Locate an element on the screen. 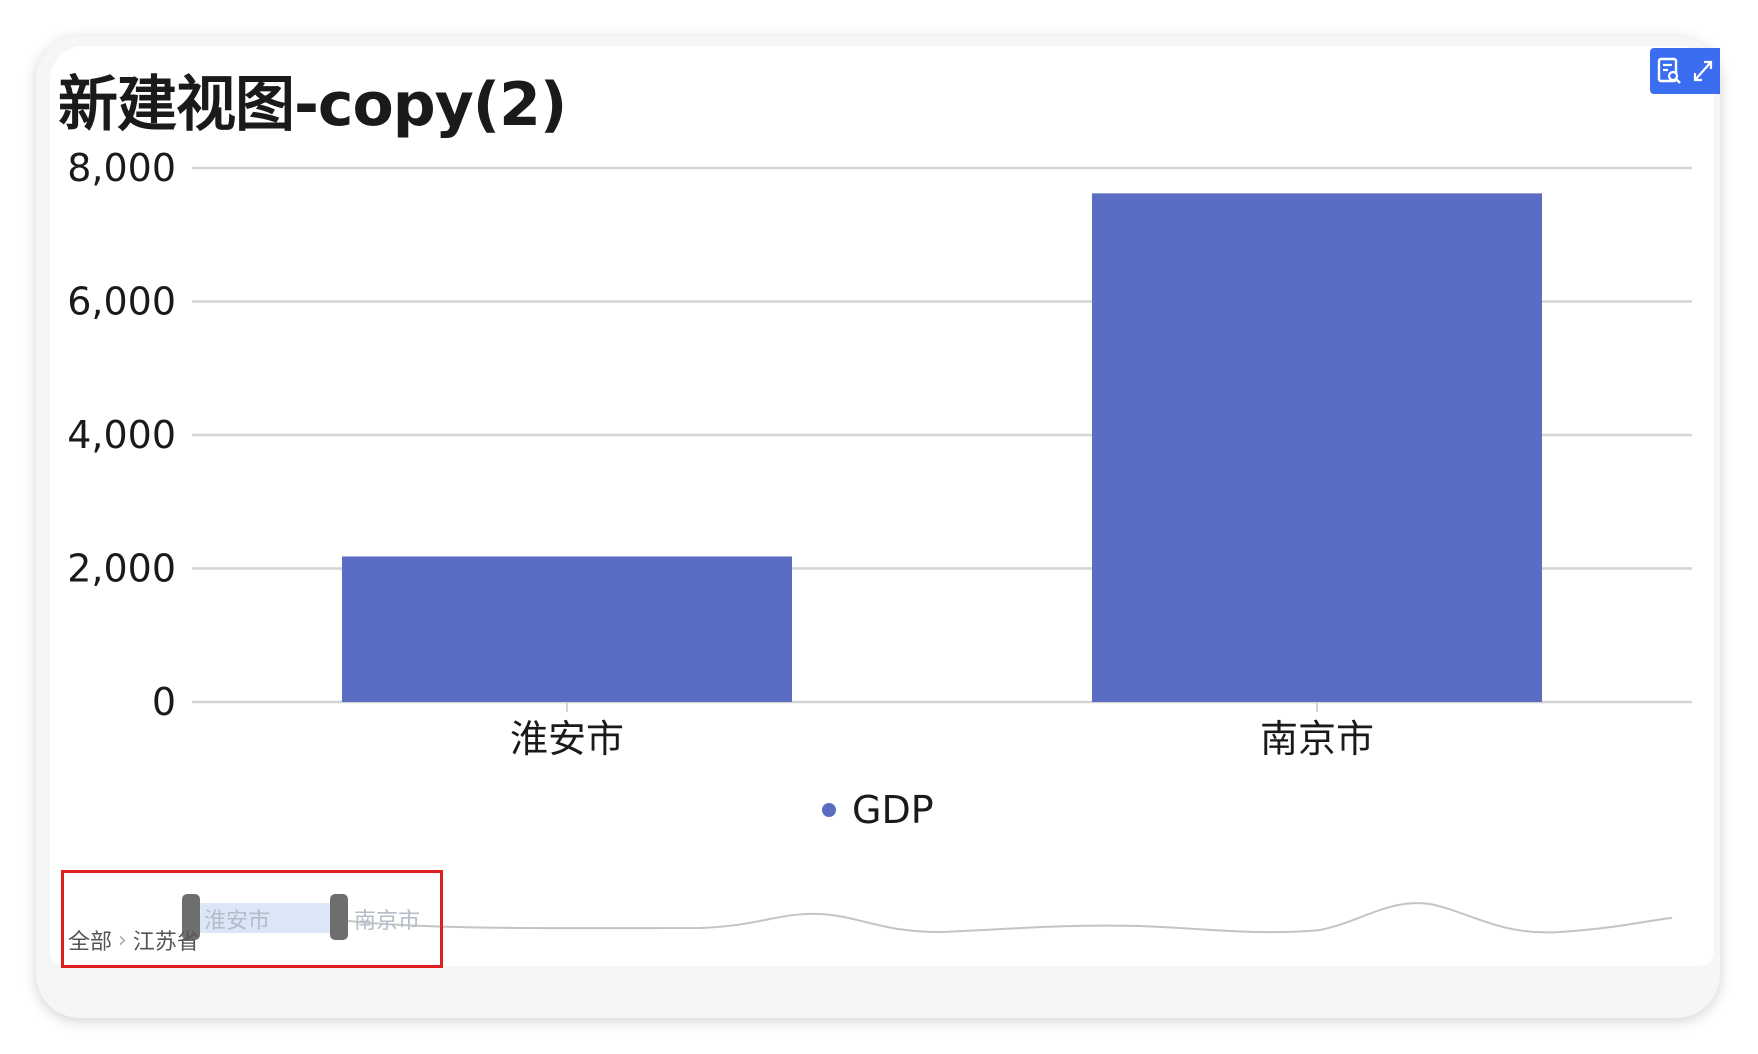 This screenshot has width=1758, height=1054. legend-label: GDP is located at coordinates (893, 810).